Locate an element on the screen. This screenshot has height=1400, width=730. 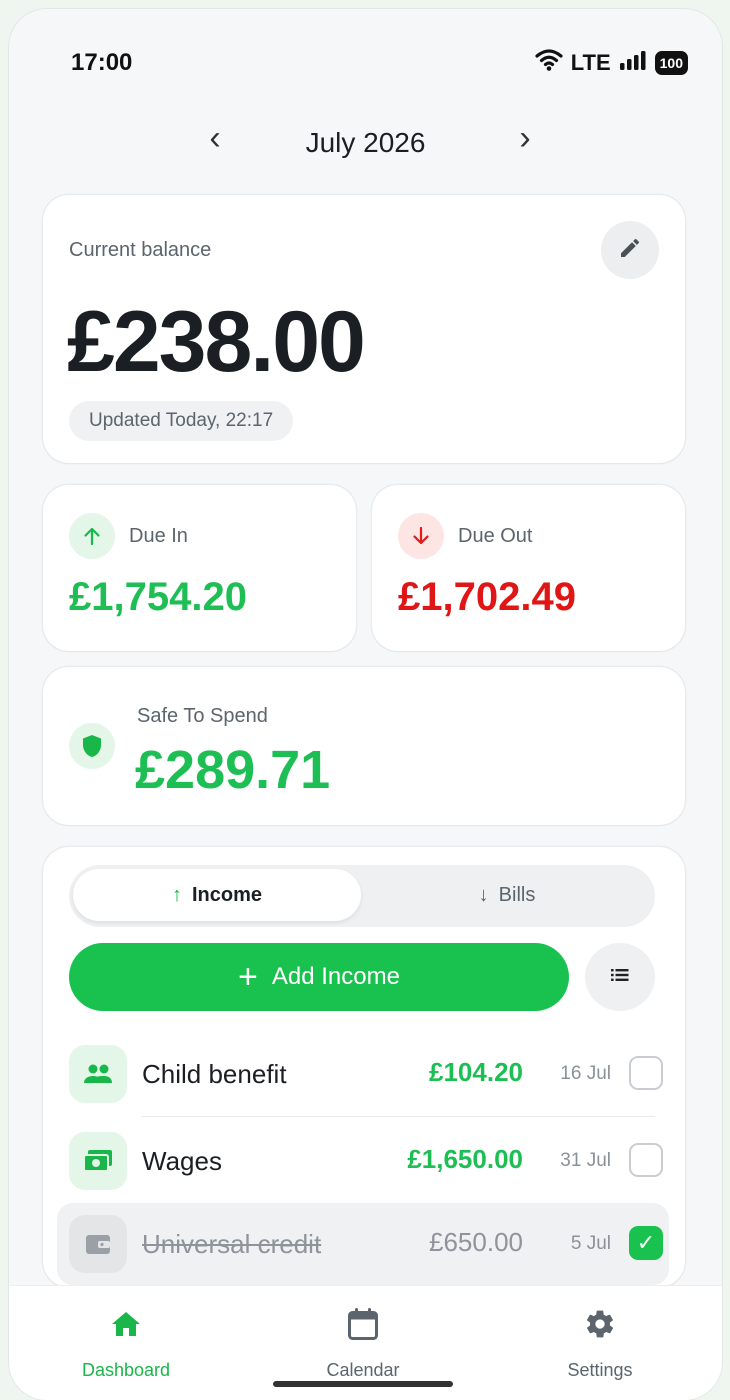
nav-settings: Settings is located at coordinates (600, 1342).